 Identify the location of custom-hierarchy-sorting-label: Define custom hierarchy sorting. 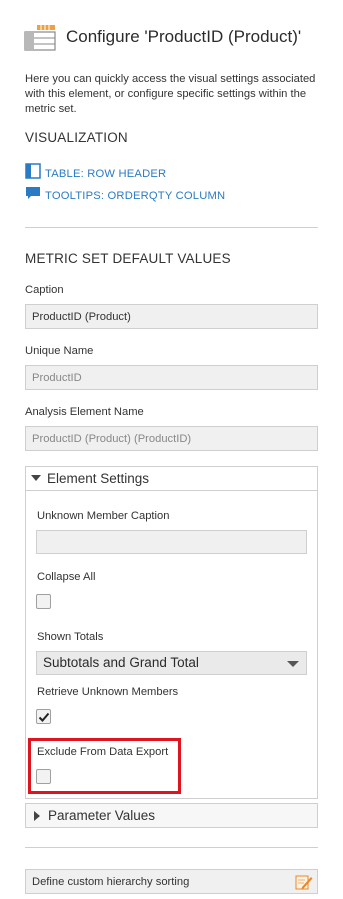
(111, 882).